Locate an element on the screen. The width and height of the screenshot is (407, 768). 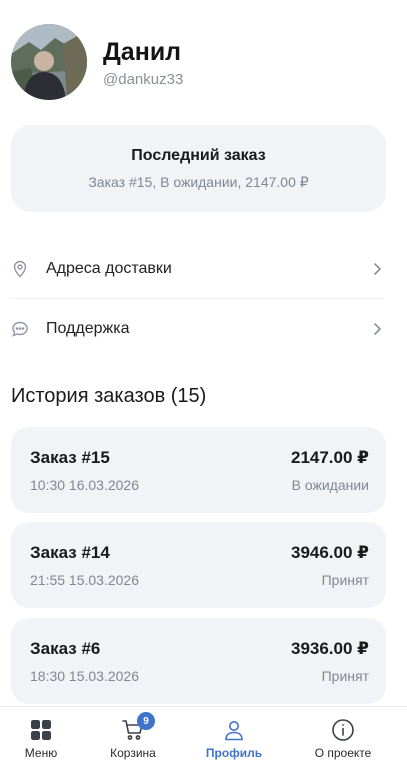
cart-icon: 9 is located at coordinates (137, 727).